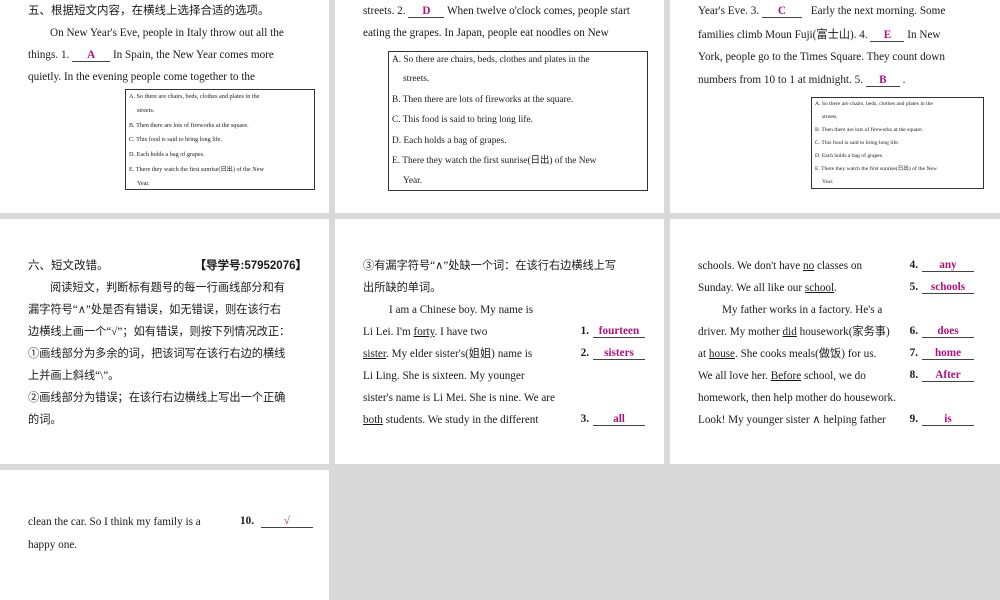 Image resolution: width=1000 pixels, height=600 pixels. Describe the element at coordinates (426, 11) in the screenshot. I see `answer-2: D` at that location.